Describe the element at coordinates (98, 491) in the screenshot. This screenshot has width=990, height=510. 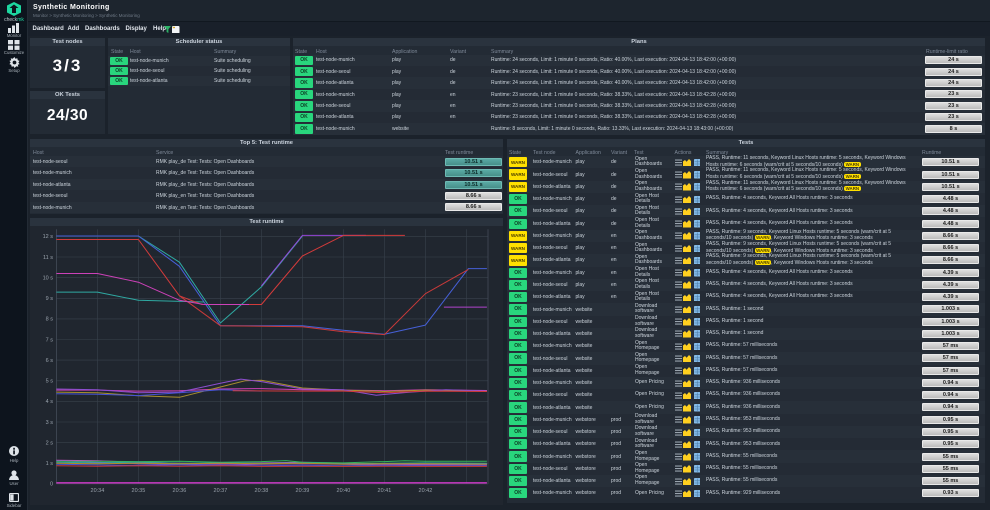
I see `svg-text: 20:34` at that location.